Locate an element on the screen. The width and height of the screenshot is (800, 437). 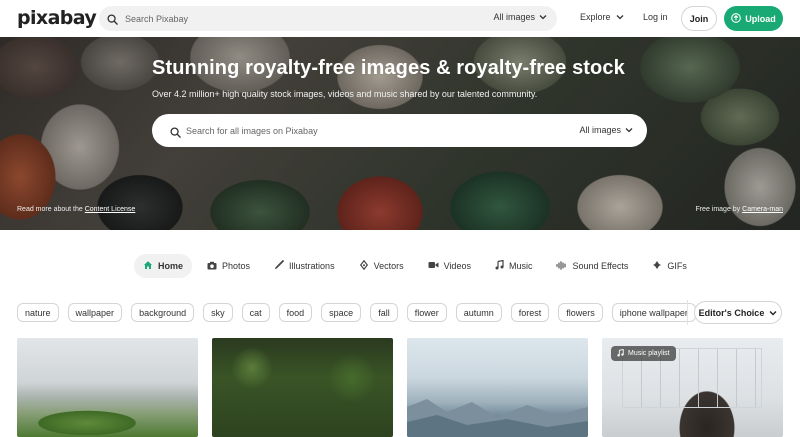
header-search-filter-dropdown: All images is located at coordinates (520, 17).